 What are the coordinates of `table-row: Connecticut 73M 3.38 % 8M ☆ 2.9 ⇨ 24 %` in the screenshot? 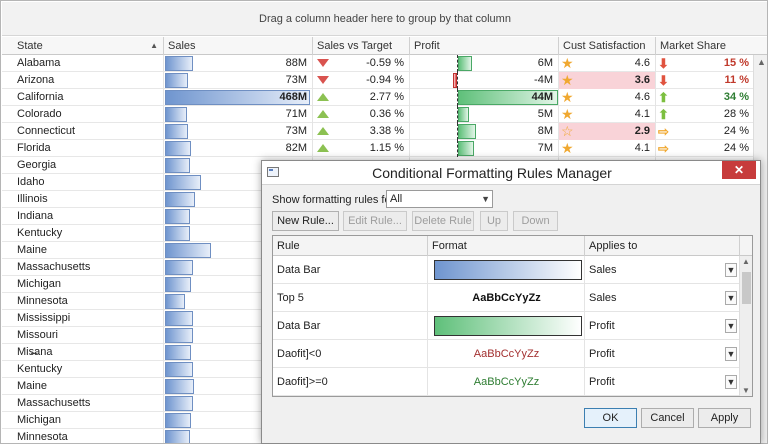 It's located at (384, 131).